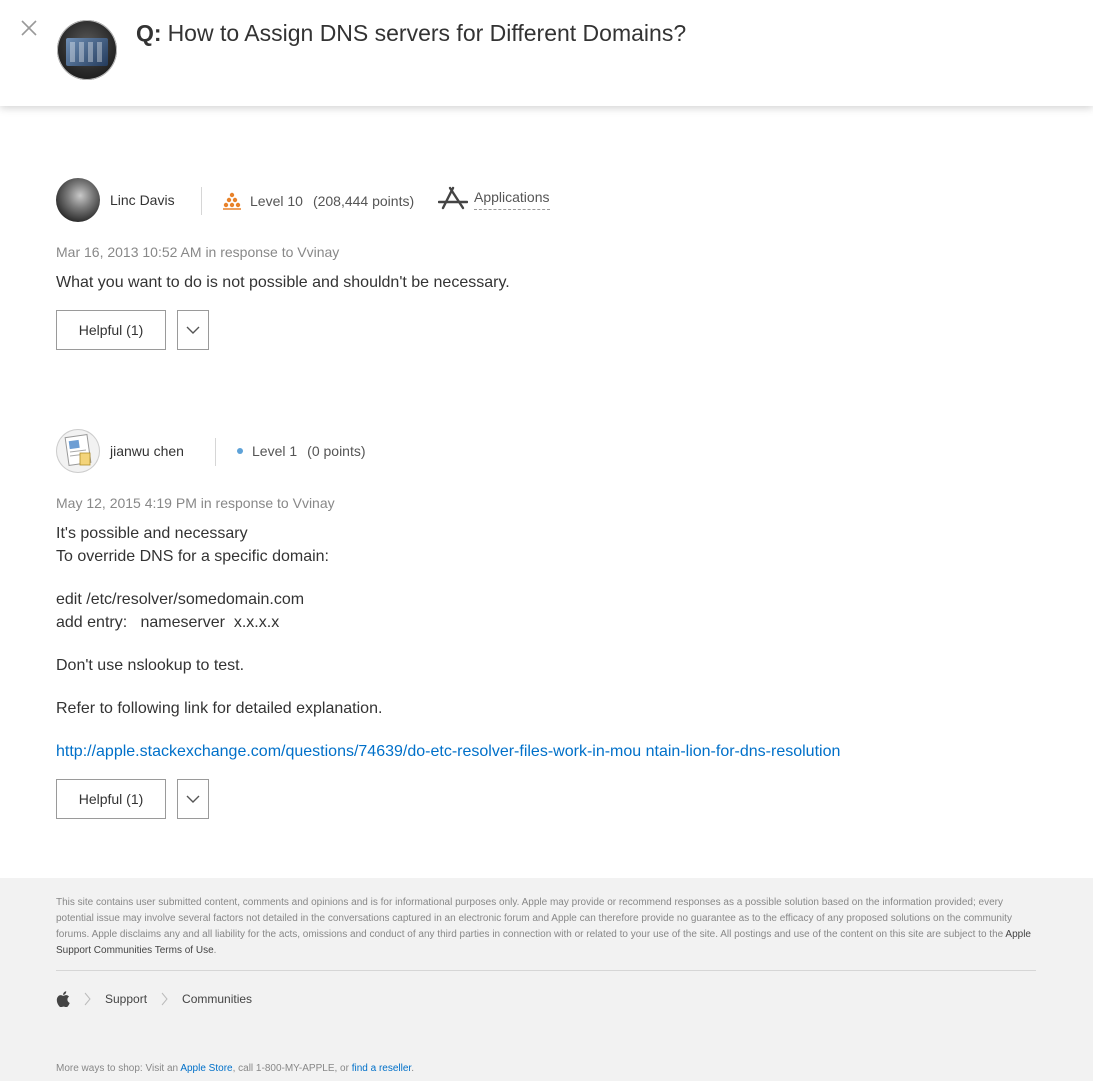 This screenshot has height=1081, width=1093. What do you see at coordinates (118, 1068) in the screenshot?
I see `shop-prefix: More ways to shop: Visit an` at bounding box center [118, 1068].